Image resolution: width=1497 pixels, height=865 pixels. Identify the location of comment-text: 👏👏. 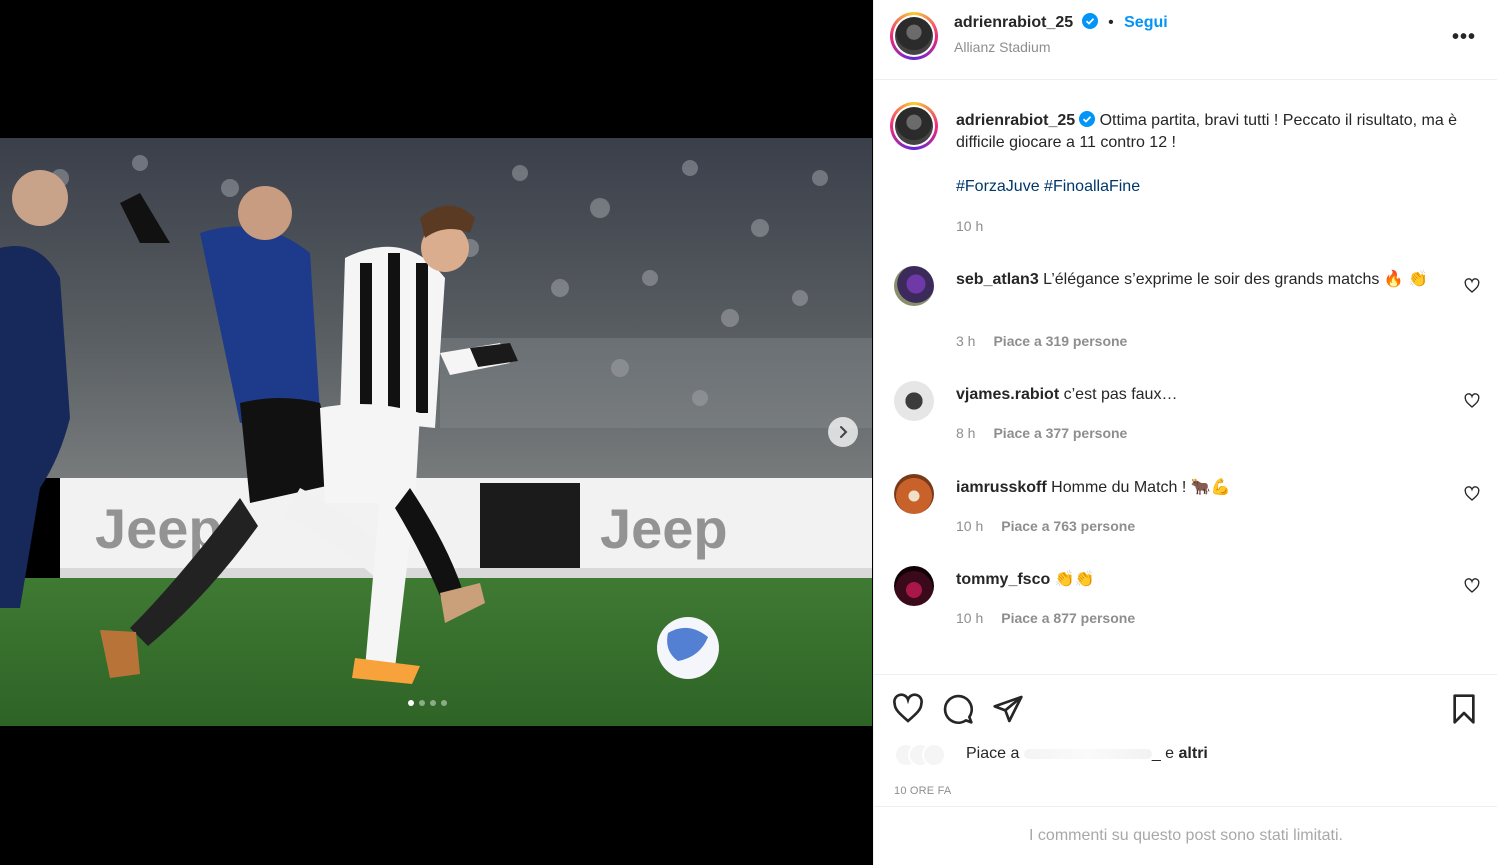
(1074, 579).